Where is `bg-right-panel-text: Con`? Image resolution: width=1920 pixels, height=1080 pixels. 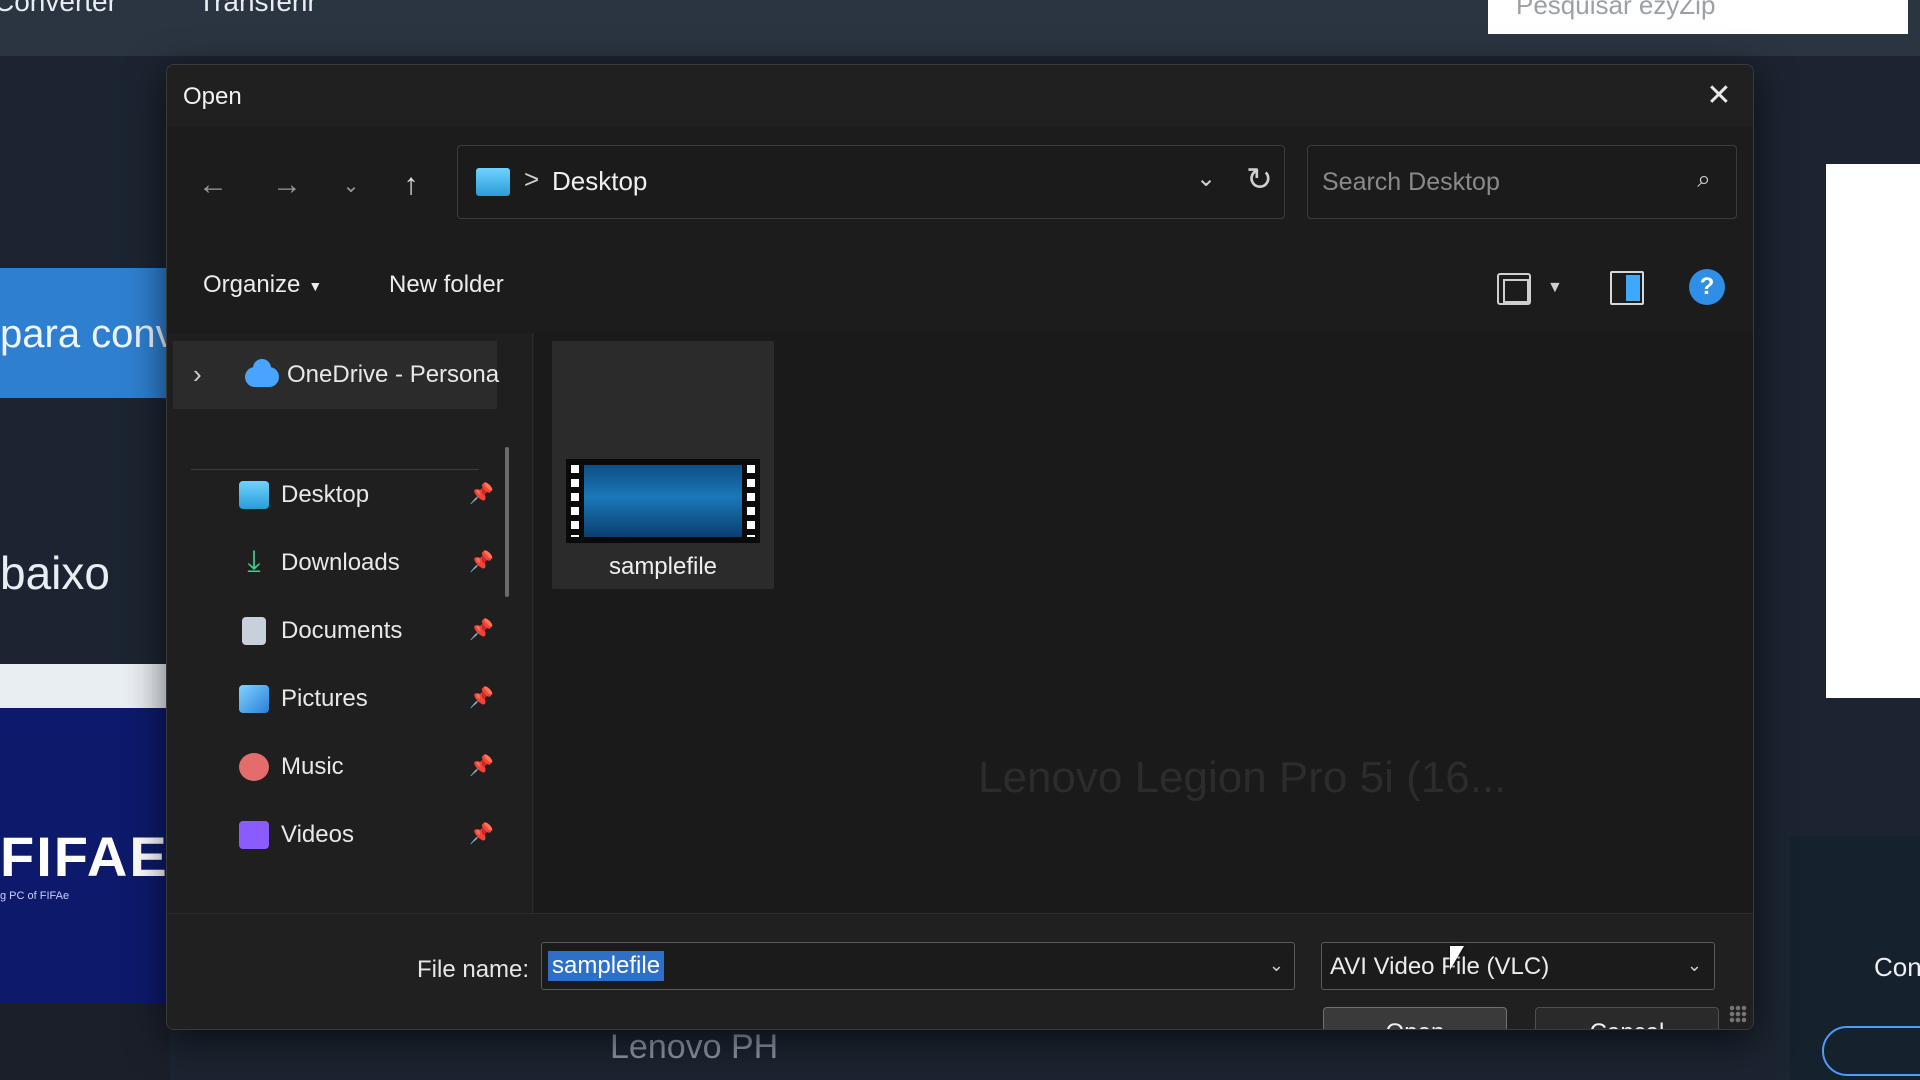
bg-right-panel-text: Con is located at coordinates (1897, 967).